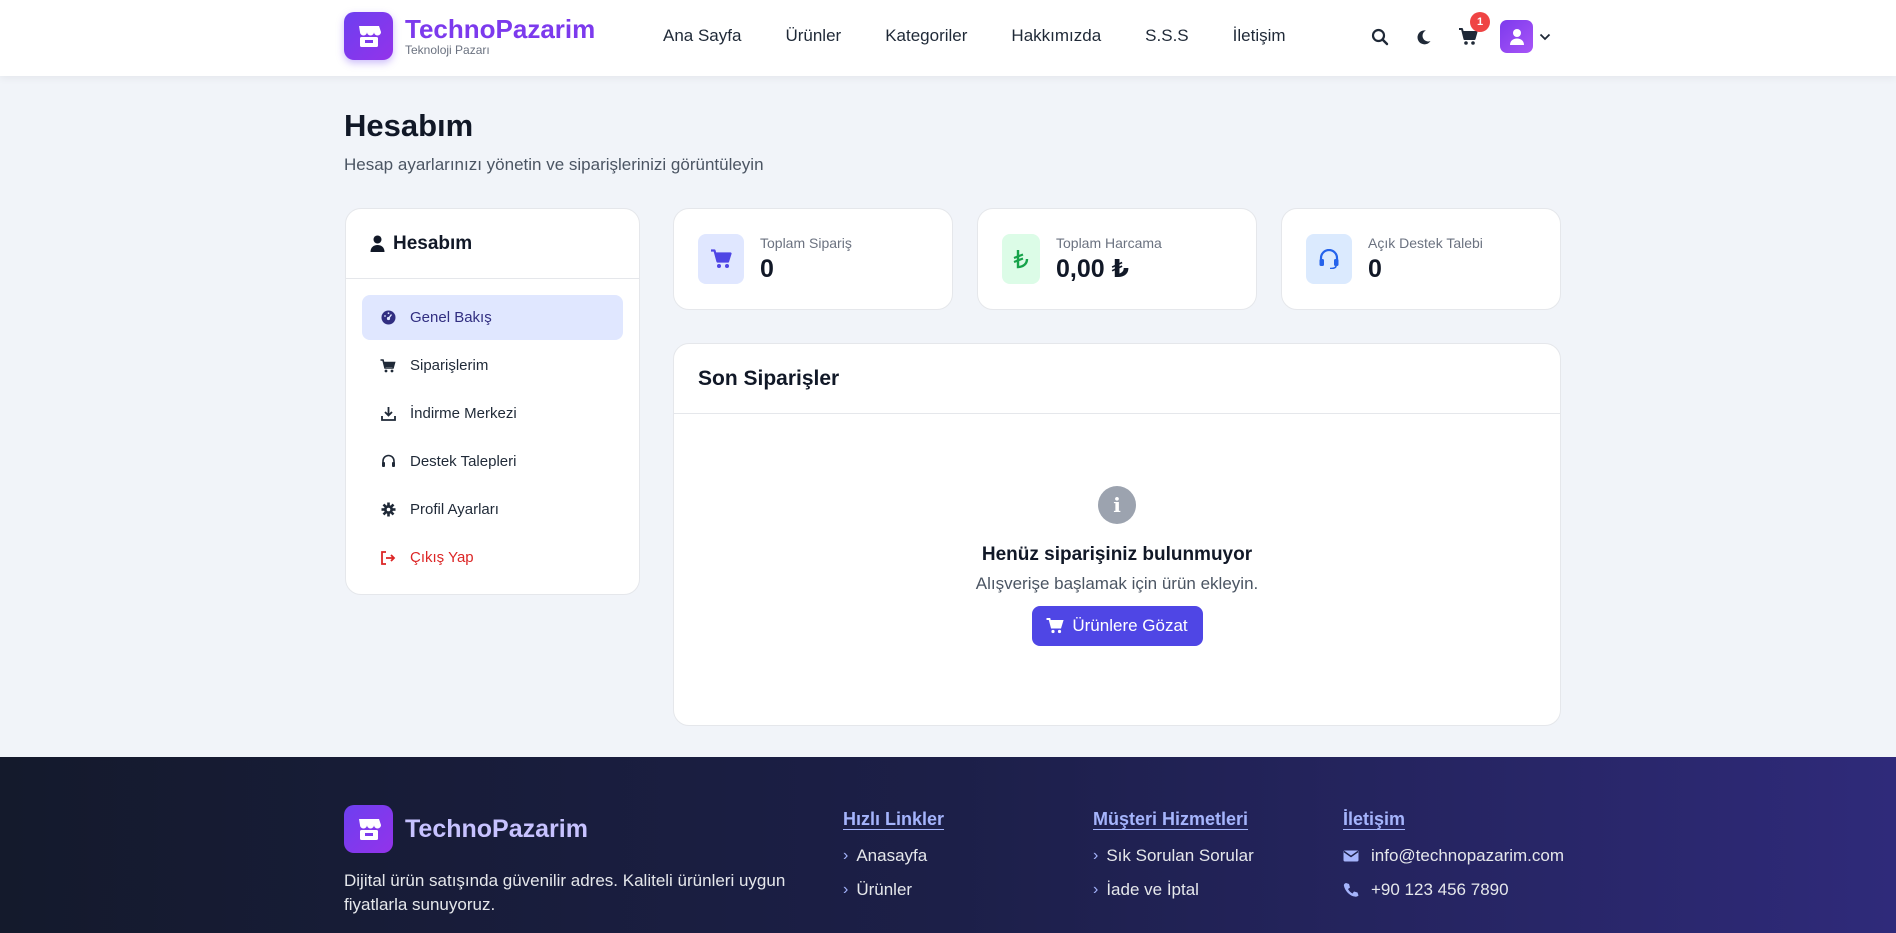  What do you see at coordinates (1021, 259) in the screenshot?
I see `lira-icon` at bounding box center [1021, 259].